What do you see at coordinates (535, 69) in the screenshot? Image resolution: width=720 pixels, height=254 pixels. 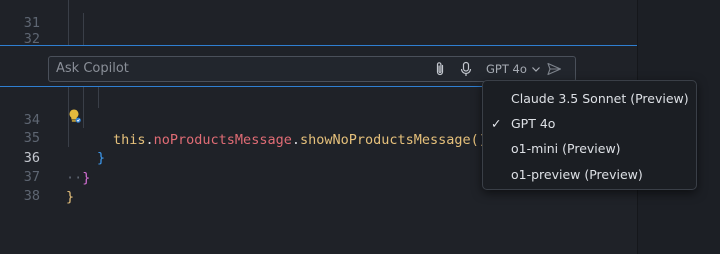 I see `chevron-down-icon` at bounding box center [535, 69].